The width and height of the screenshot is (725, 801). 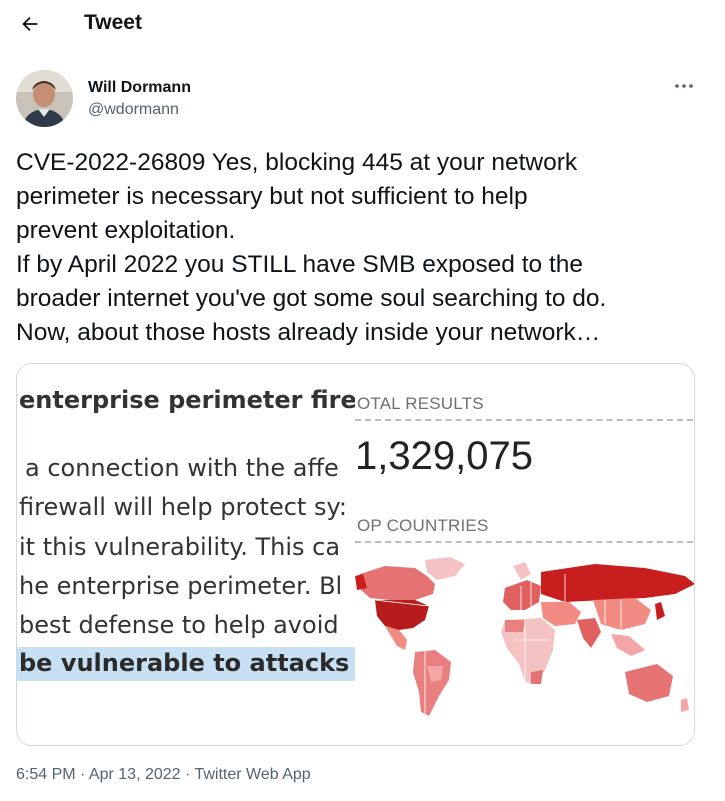 What do you see at coordinates (444, 456) in the screenshot?
I see `total-results-value: 1,329,075` at bounding box center [444, 456].